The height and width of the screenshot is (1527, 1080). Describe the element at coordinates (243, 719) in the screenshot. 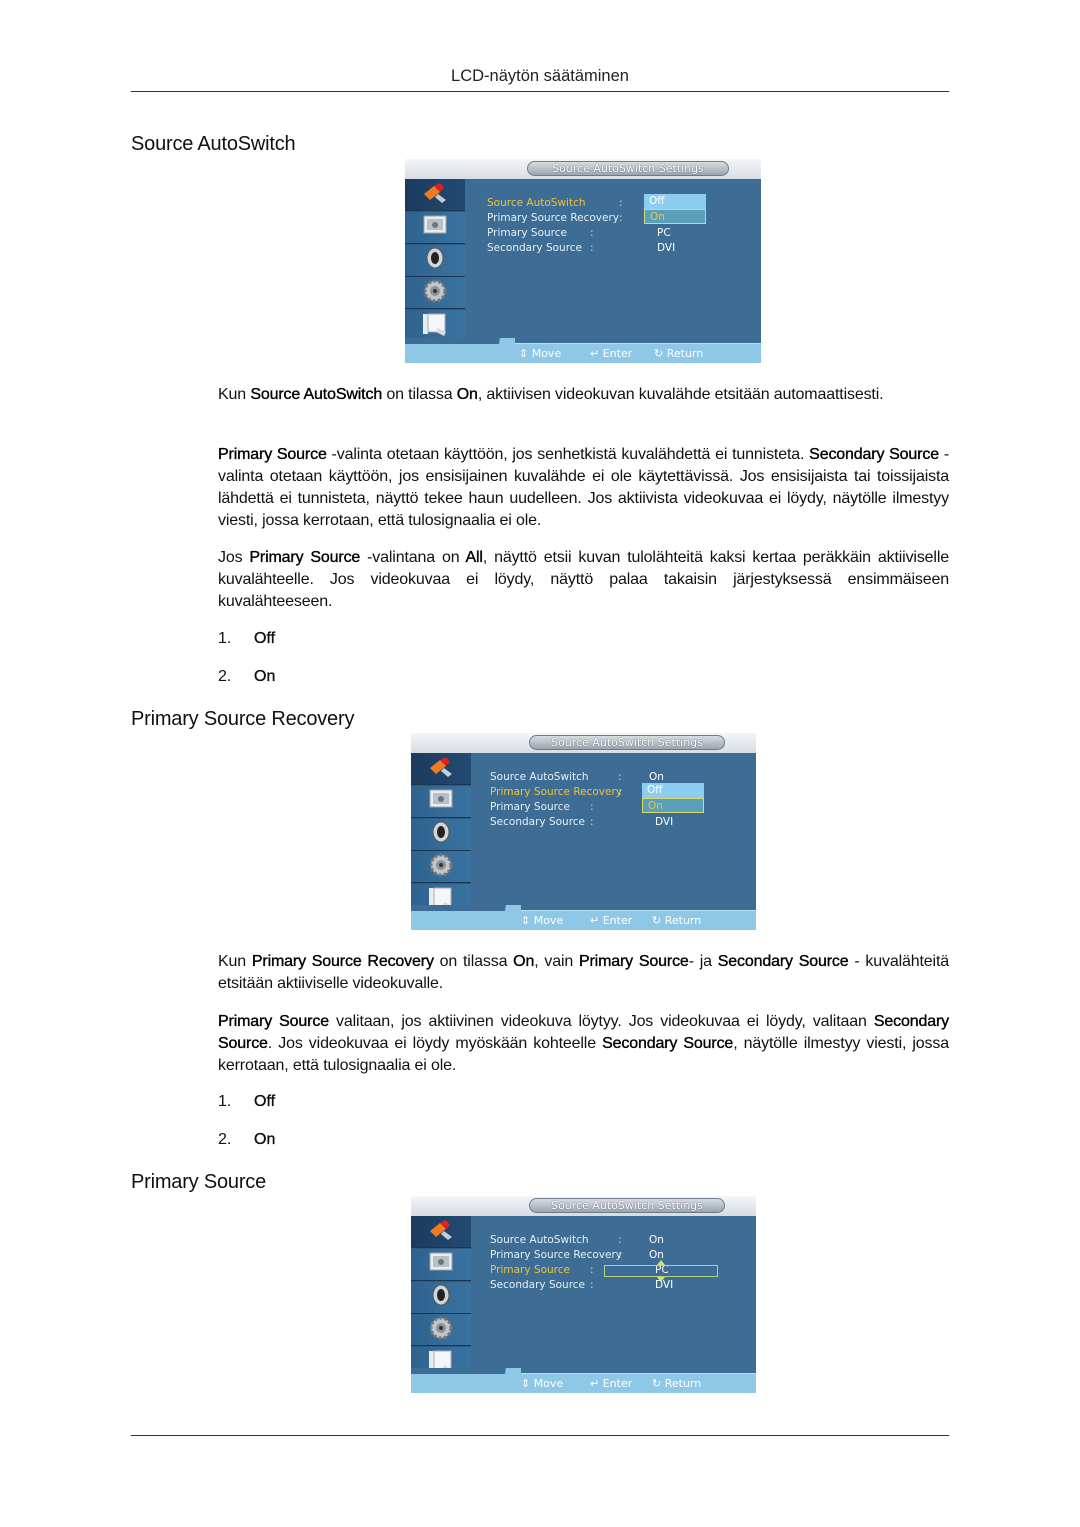

I see `section-title-primary-source-recovery: Primary Source Recovery` at that location.